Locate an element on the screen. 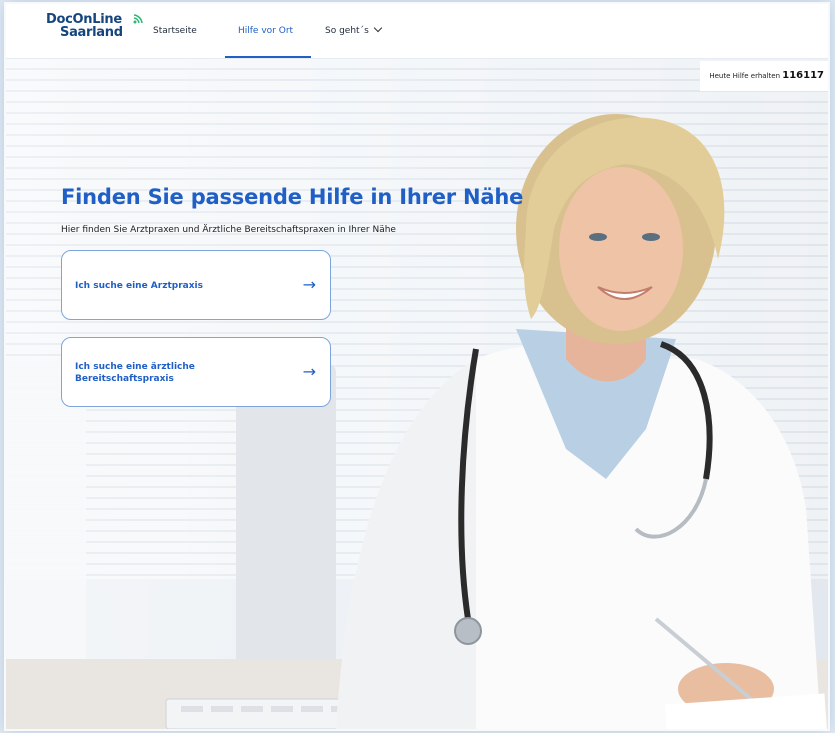  logo: DocOnLine Saarland is located at coordinates (94, 26).